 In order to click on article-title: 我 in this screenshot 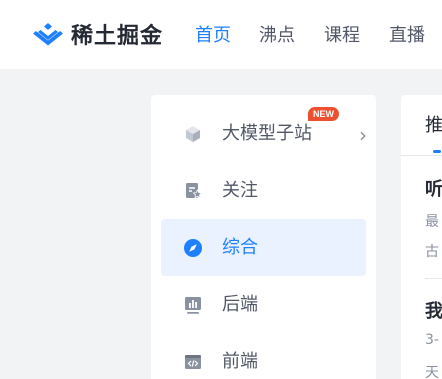, I will do `click(433, 310)`.